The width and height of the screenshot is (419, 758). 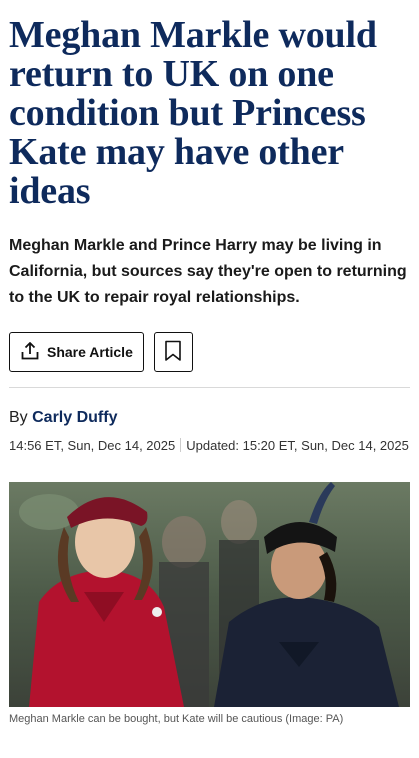 I want to click on date-separator, so click(x=181, y=445).